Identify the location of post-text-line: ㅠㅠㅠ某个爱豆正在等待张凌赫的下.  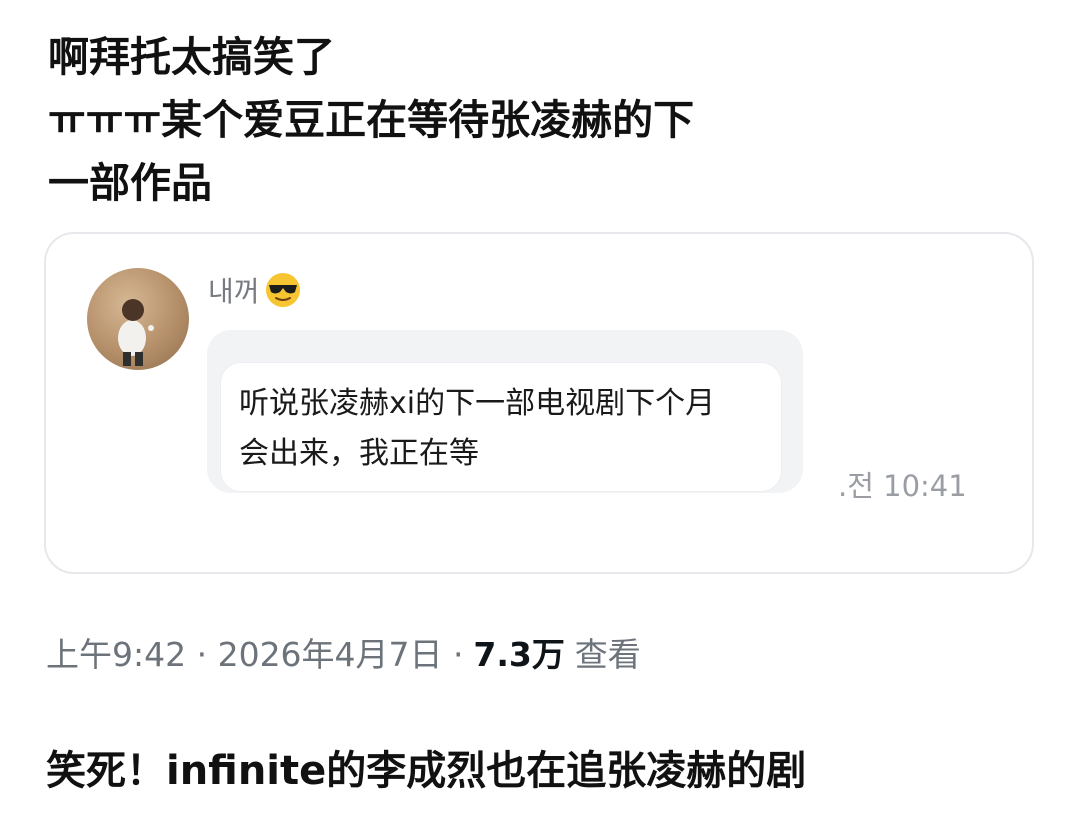
(371, 120).